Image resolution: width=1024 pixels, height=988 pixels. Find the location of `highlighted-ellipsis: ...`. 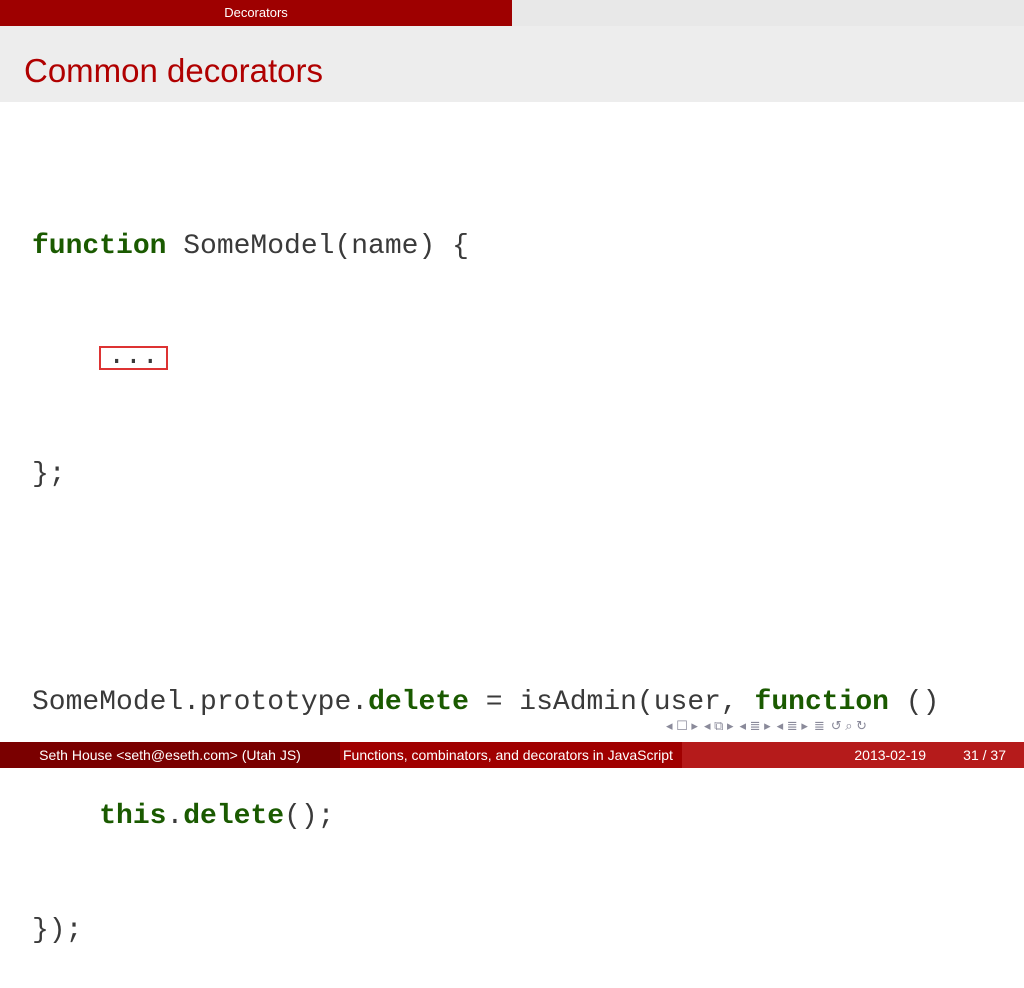

highlighted-ellipsis: ... is located at coordinates (133, 356).